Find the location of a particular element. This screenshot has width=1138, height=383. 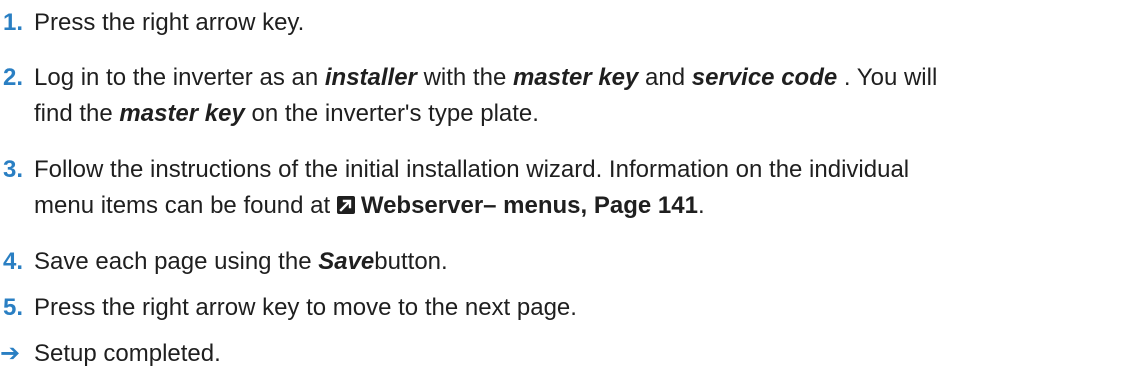

term-master-key-2: master key is located at coordinates (182, 113).